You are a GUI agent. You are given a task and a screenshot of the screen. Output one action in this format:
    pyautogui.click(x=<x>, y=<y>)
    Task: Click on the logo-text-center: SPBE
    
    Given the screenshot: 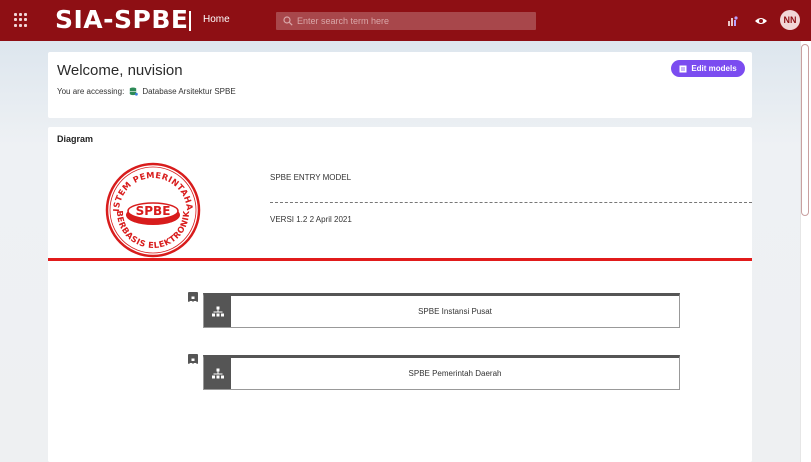 What is the action you would take?
    pyautogui.click(x=153, y=211)
    